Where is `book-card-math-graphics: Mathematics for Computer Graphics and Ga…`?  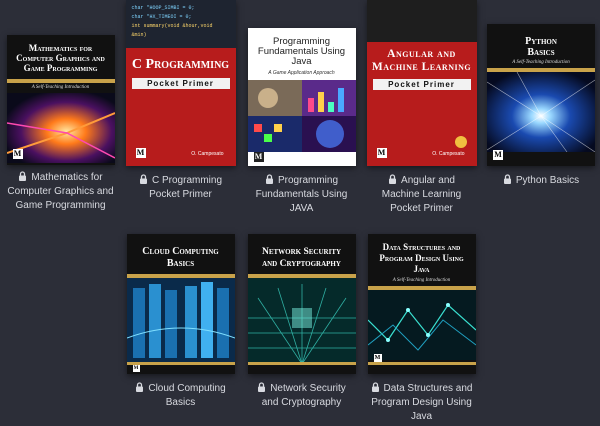 book-card-math-graphics: Mathematics for Computer Graphics and Ga… is located at coordinates (60, 124).